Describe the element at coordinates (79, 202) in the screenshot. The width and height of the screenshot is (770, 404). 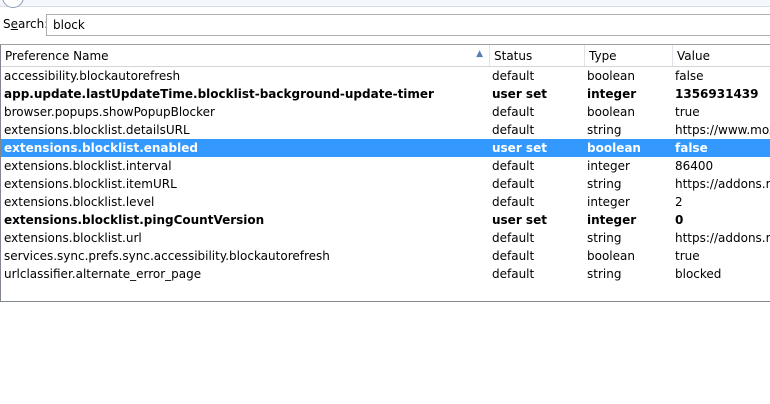
I see `preference-name-cell: extensions.blocklist.level` at that location.